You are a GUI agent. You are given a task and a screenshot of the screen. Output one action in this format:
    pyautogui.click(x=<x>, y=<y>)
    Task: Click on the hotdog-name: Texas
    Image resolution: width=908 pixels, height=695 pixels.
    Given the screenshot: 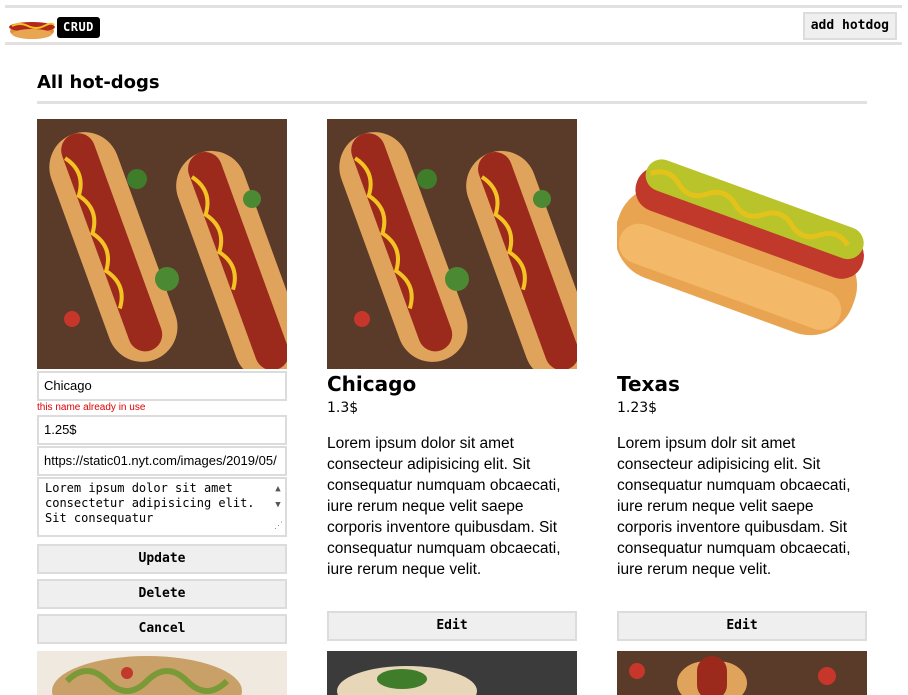 What is the action you would take?
    pyautogui.click(x=648, y=384)
    